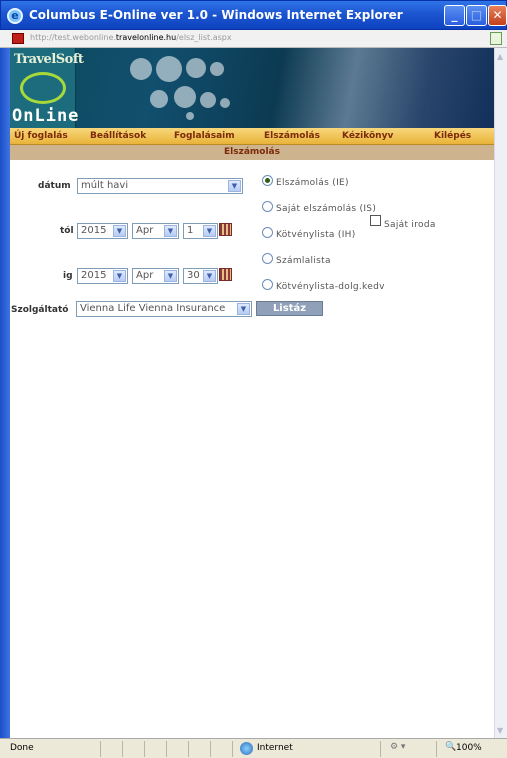 This screenshot has height=758, width=507. I want to click on globe-icon, so click(246, 748).